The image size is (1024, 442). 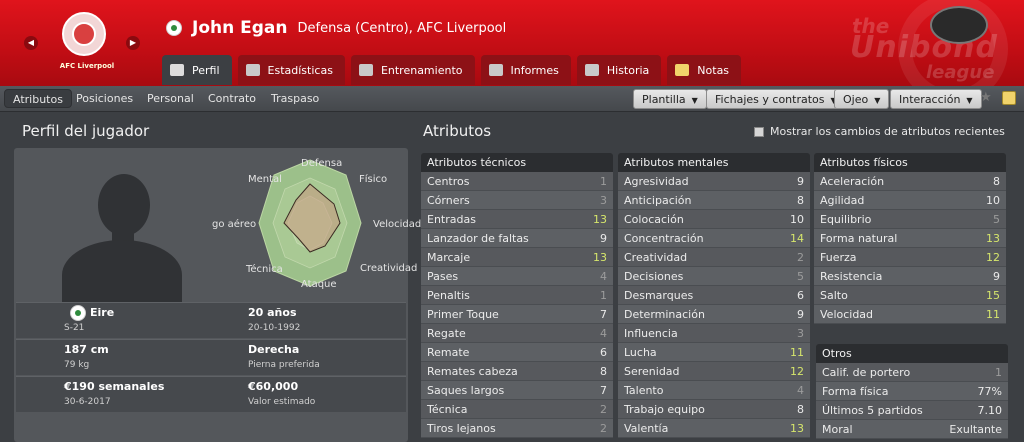 What do you see at coordinates (517, 200) in the screenshot?
I see `attribute-row: Córners 3` at bounding box center [517, 200].